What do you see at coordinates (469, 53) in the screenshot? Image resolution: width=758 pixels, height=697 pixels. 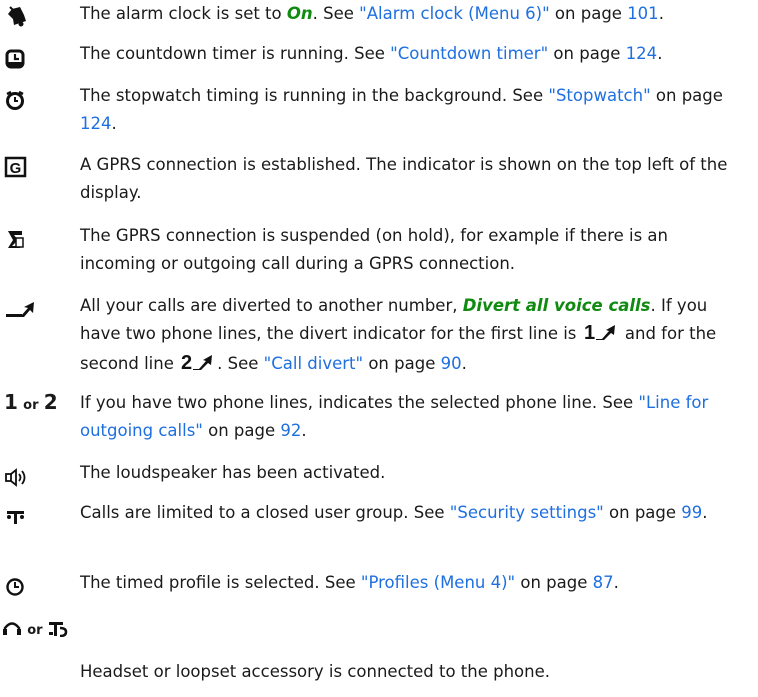 I see `countdown-timer-link: "Countdown timer"` at bounding box center [469, 53].